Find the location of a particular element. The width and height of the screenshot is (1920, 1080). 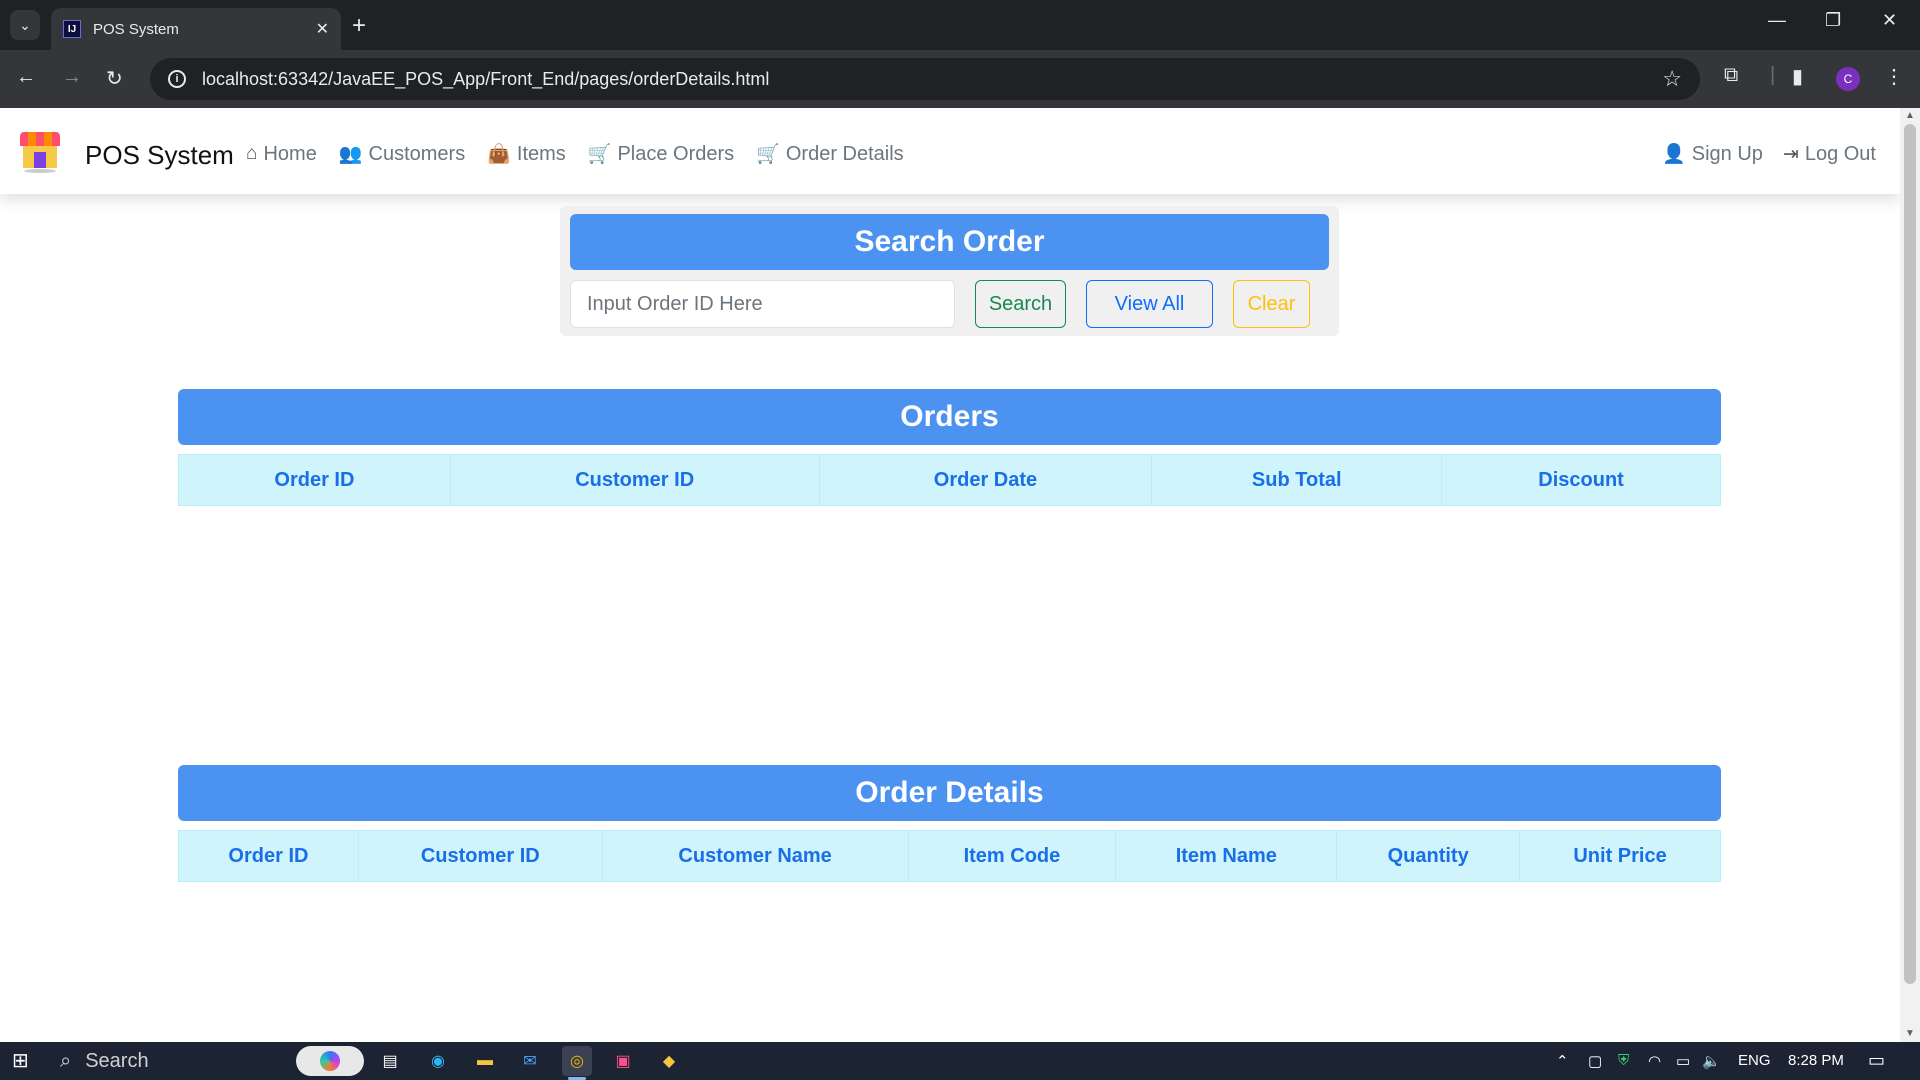

forward-arrow-icon: → is located at coordinates (72, 77).